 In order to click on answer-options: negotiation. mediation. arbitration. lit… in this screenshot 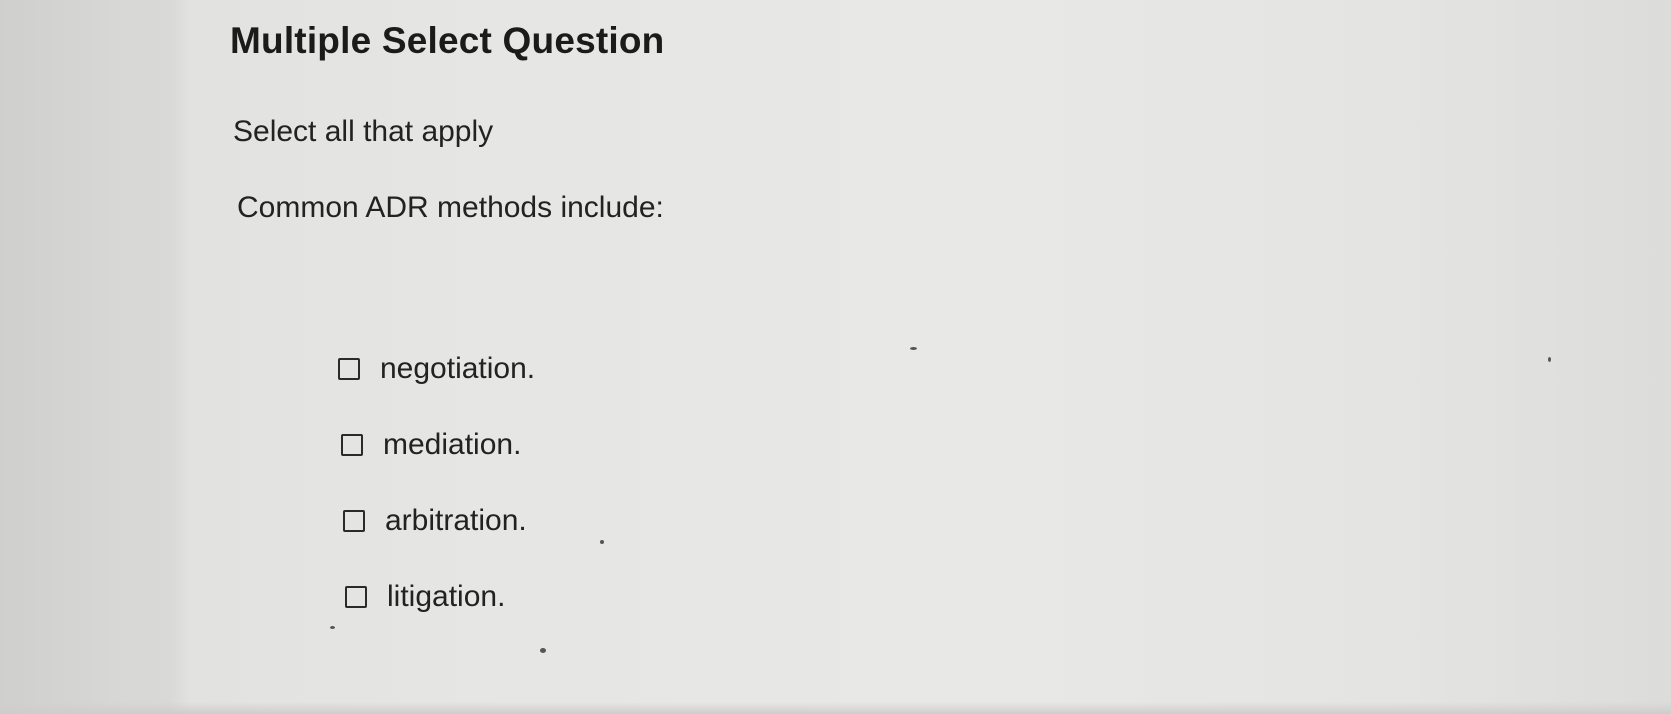, I will do `click(436, 502)`.